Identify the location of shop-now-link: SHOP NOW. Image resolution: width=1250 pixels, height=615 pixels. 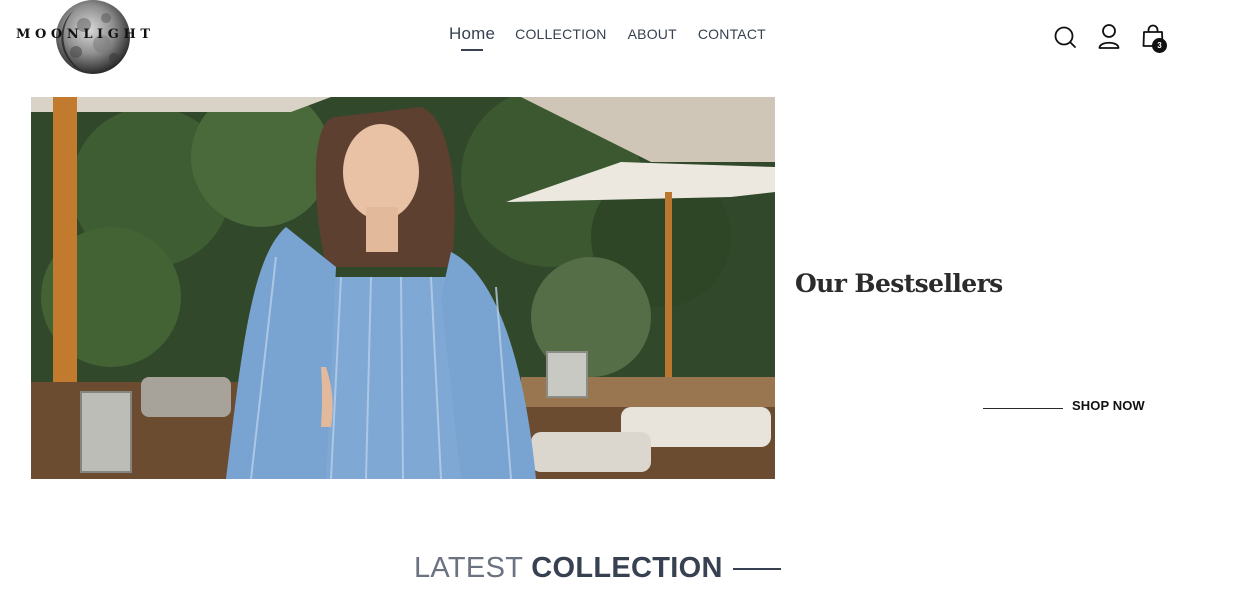
(1064, 405).